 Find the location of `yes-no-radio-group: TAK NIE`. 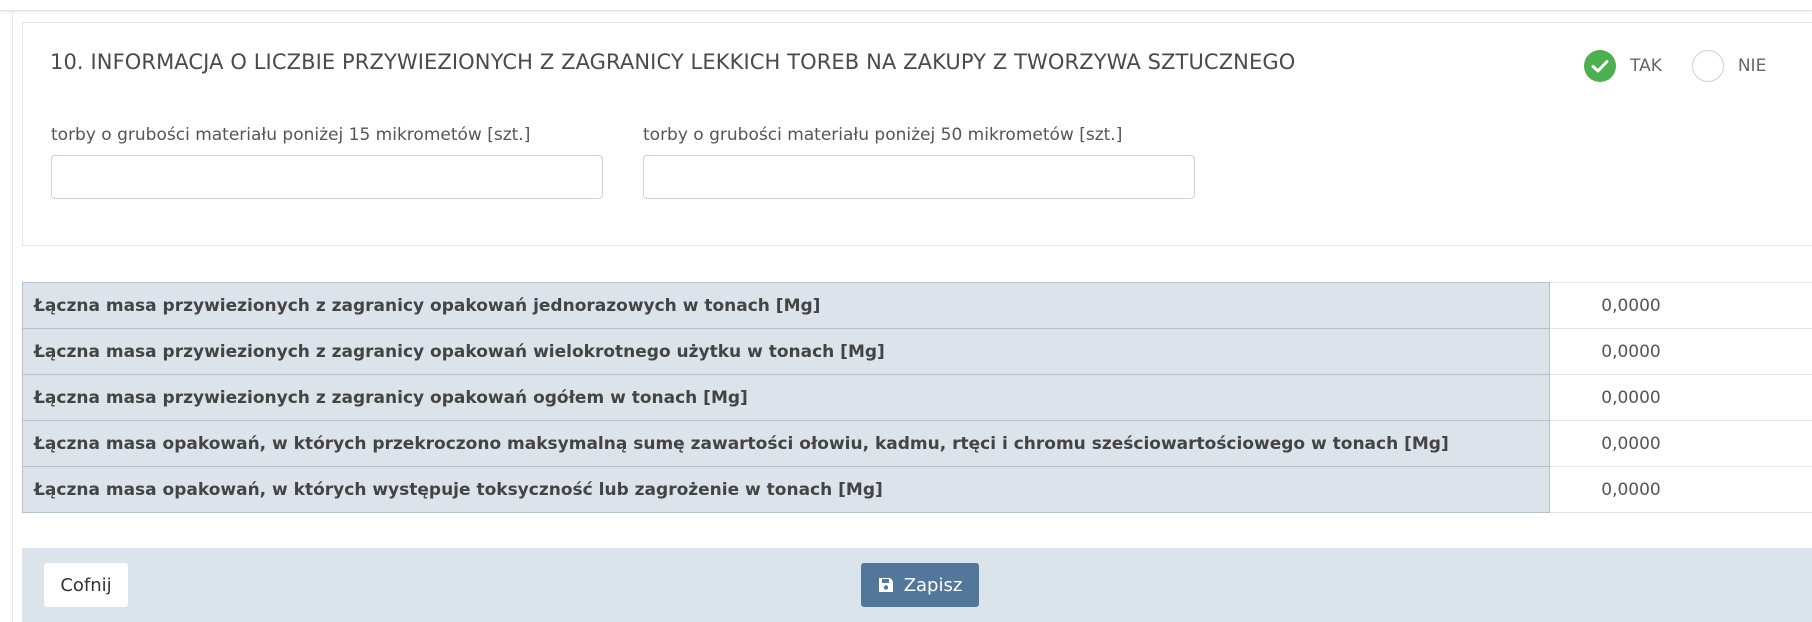

yes-no-radio-group: TAK NIE is located at coordinates (1675, 66).